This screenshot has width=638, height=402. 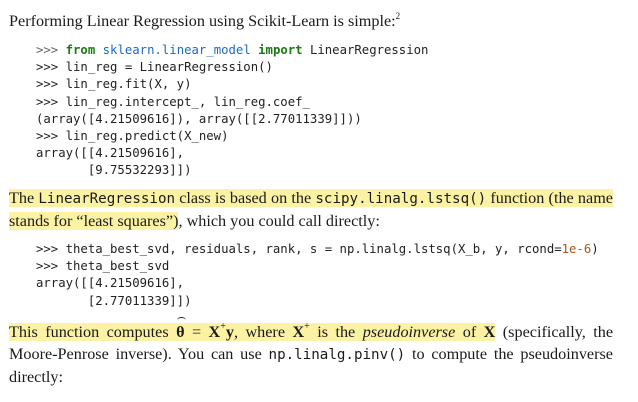 I want to click on pseudoinverse-term: pseudoinverse, so click(x=409, y=332).